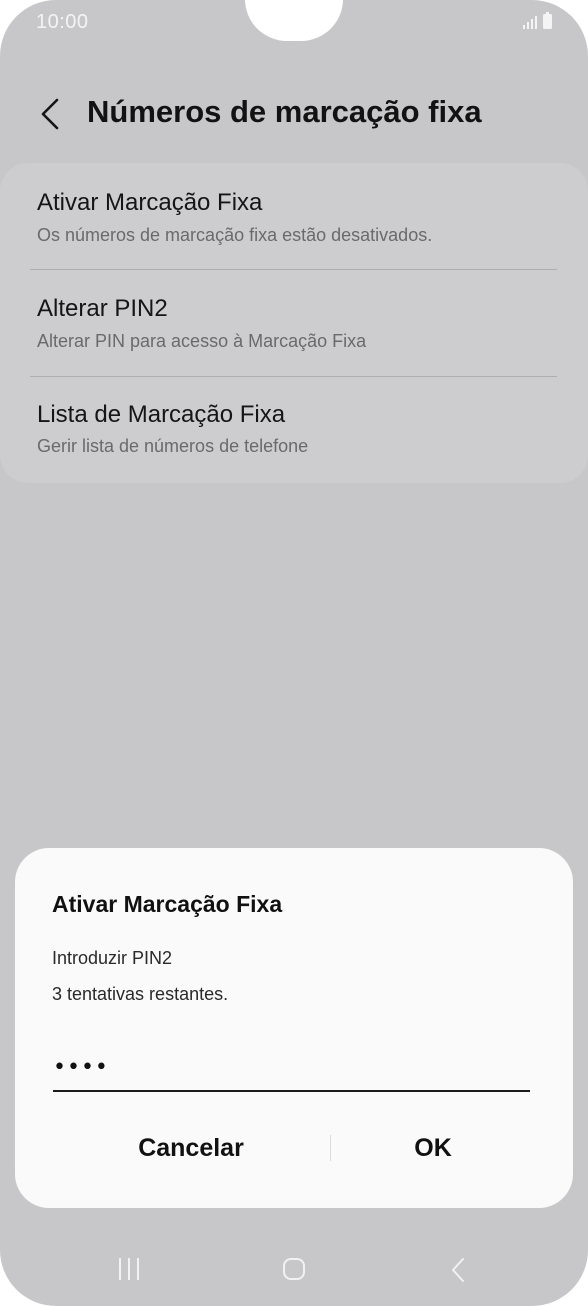  What do you see at coordinates (330, 1148) in the screenshot?
I see `button-divider` at bounding box center [330, 1148].